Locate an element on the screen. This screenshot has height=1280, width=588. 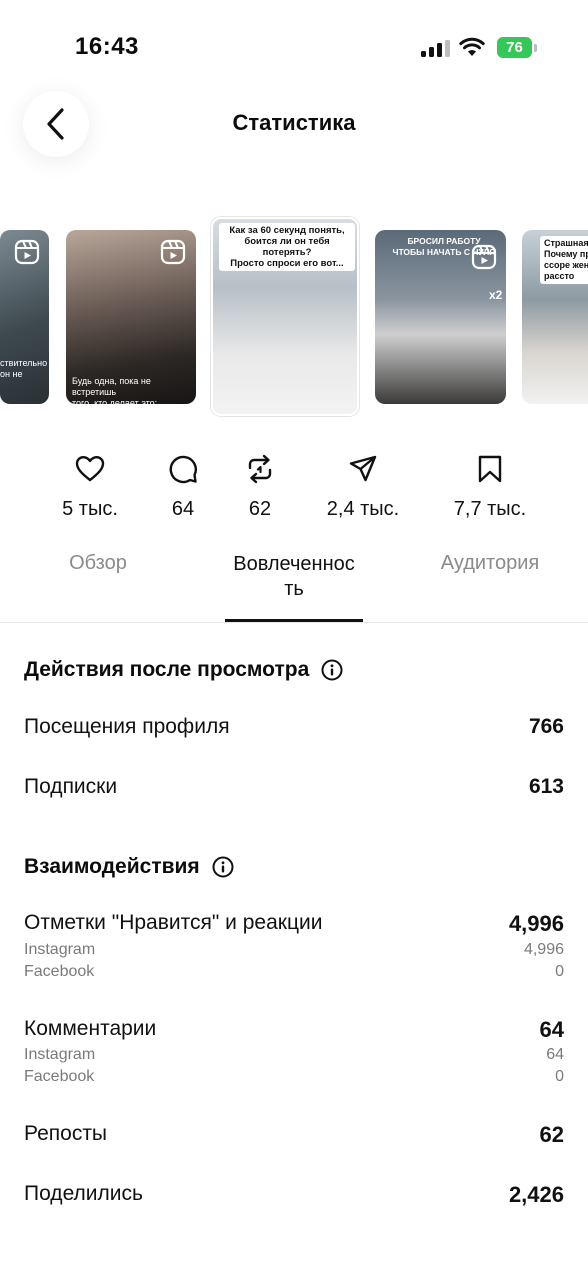
comments-value: 64 is located at coordinates (551, 1029).